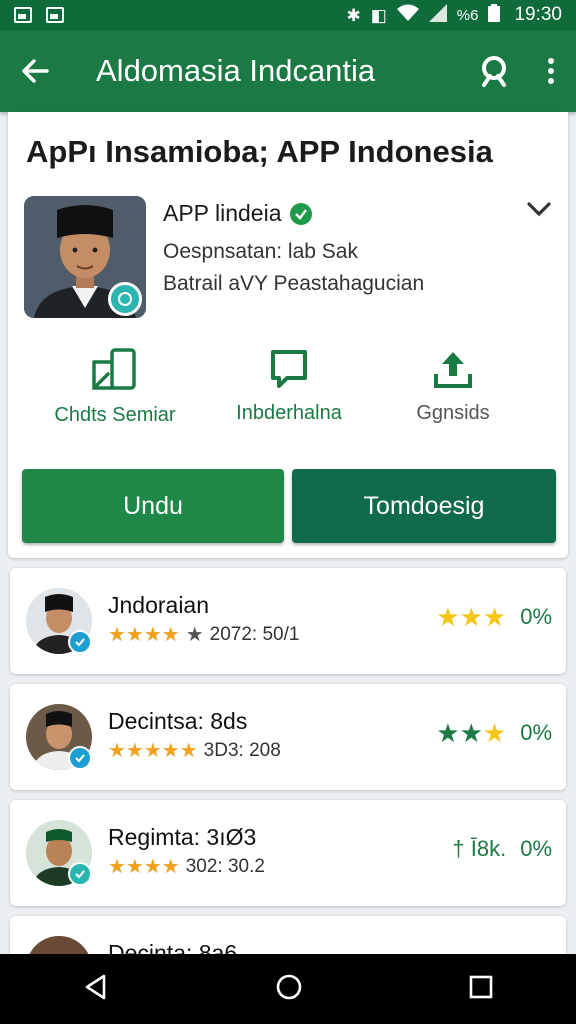 This screenshot has width=576, height=1024. I want to click on search-icon, so click(494, 71).